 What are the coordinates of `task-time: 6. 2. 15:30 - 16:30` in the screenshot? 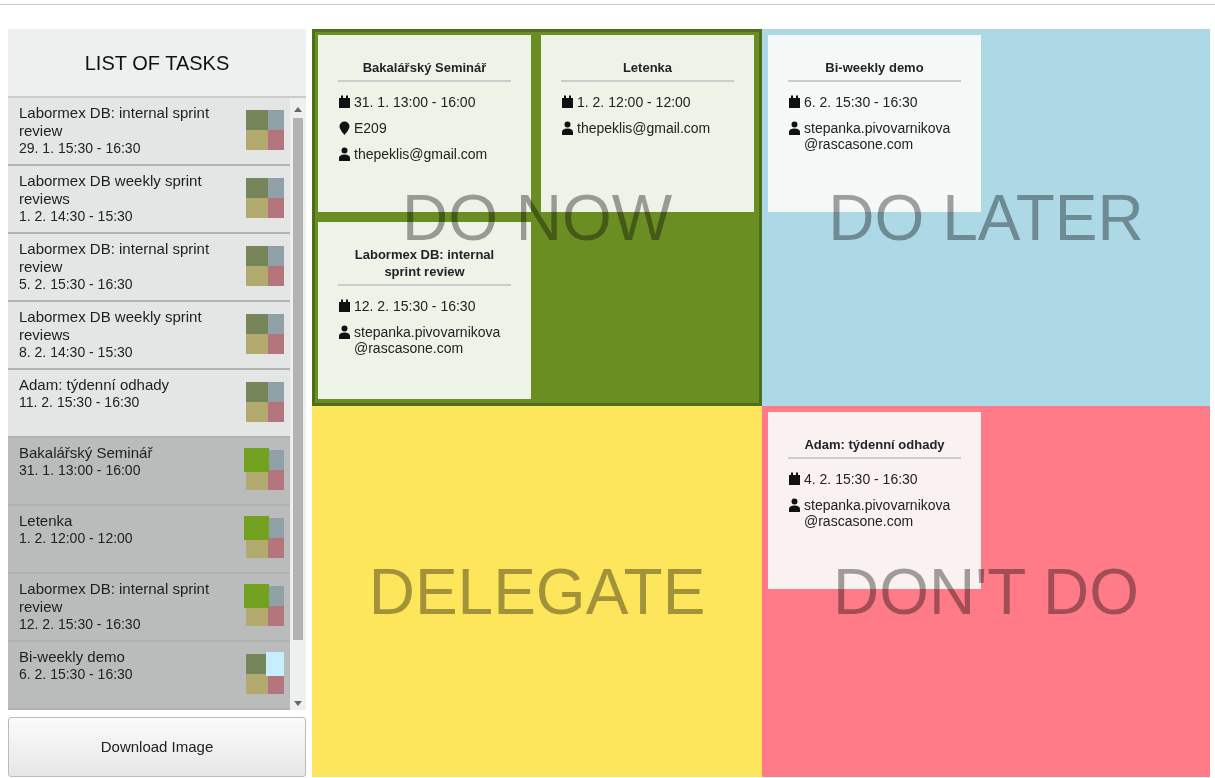 It's located at (76, 675).